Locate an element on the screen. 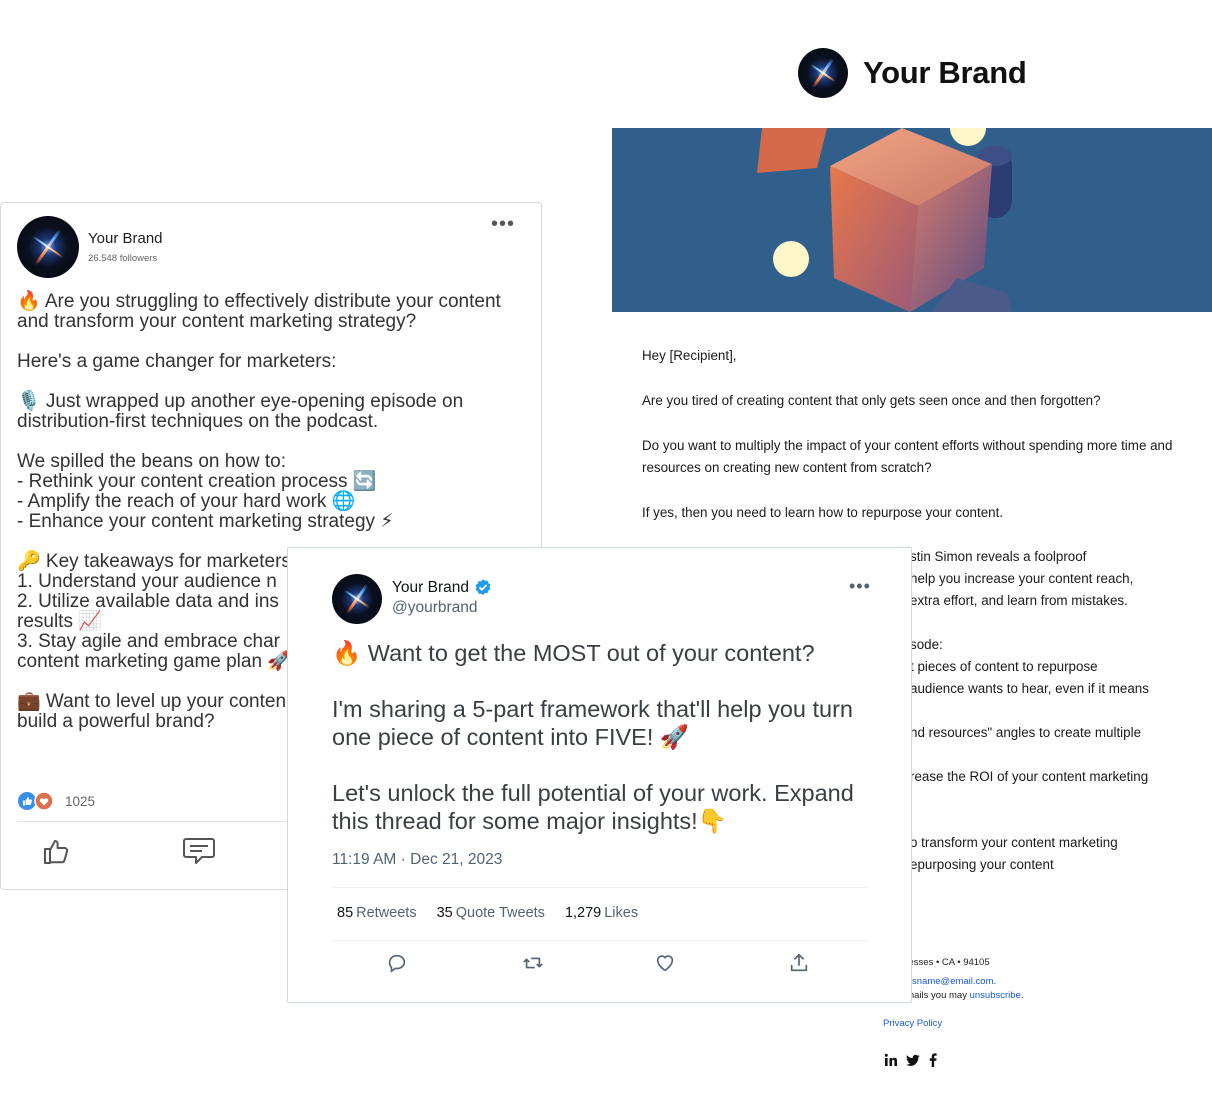  email-greeting: Hey [Recipient], is located at coordinates (689, 355).